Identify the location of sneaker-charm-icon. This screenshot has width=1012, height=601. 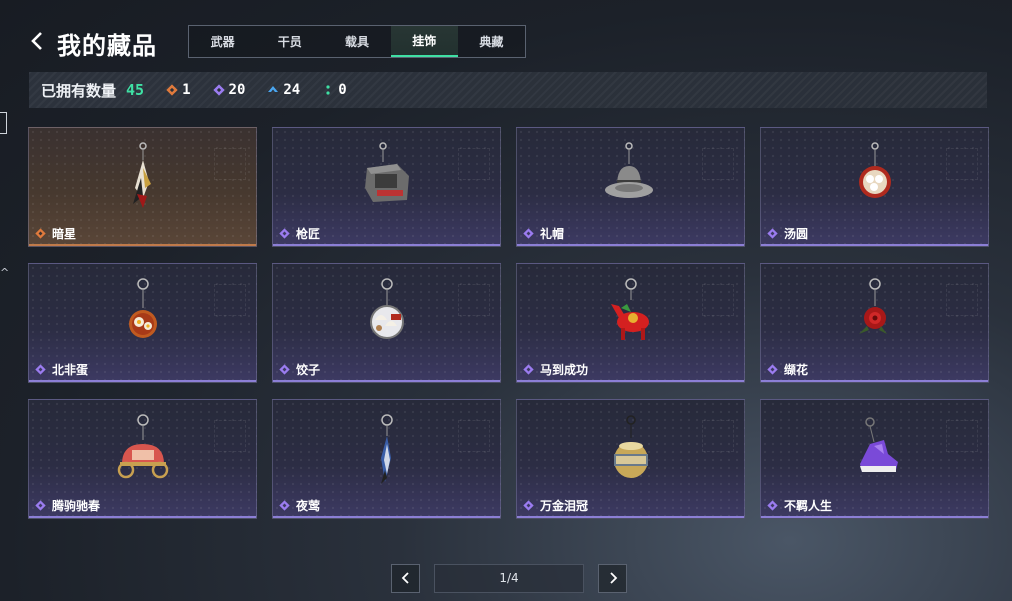
(874, 450).